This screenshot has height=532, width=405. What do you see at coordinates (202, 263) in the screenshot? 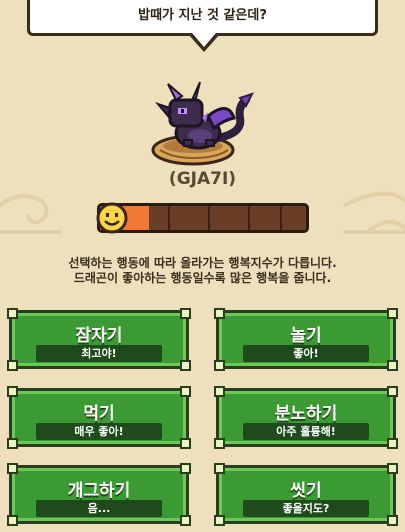
I see `description-line-1: 선택하는 행동에 따라 올라가는 행복지수가 다릅니다.` at bounding box center [202, 263].